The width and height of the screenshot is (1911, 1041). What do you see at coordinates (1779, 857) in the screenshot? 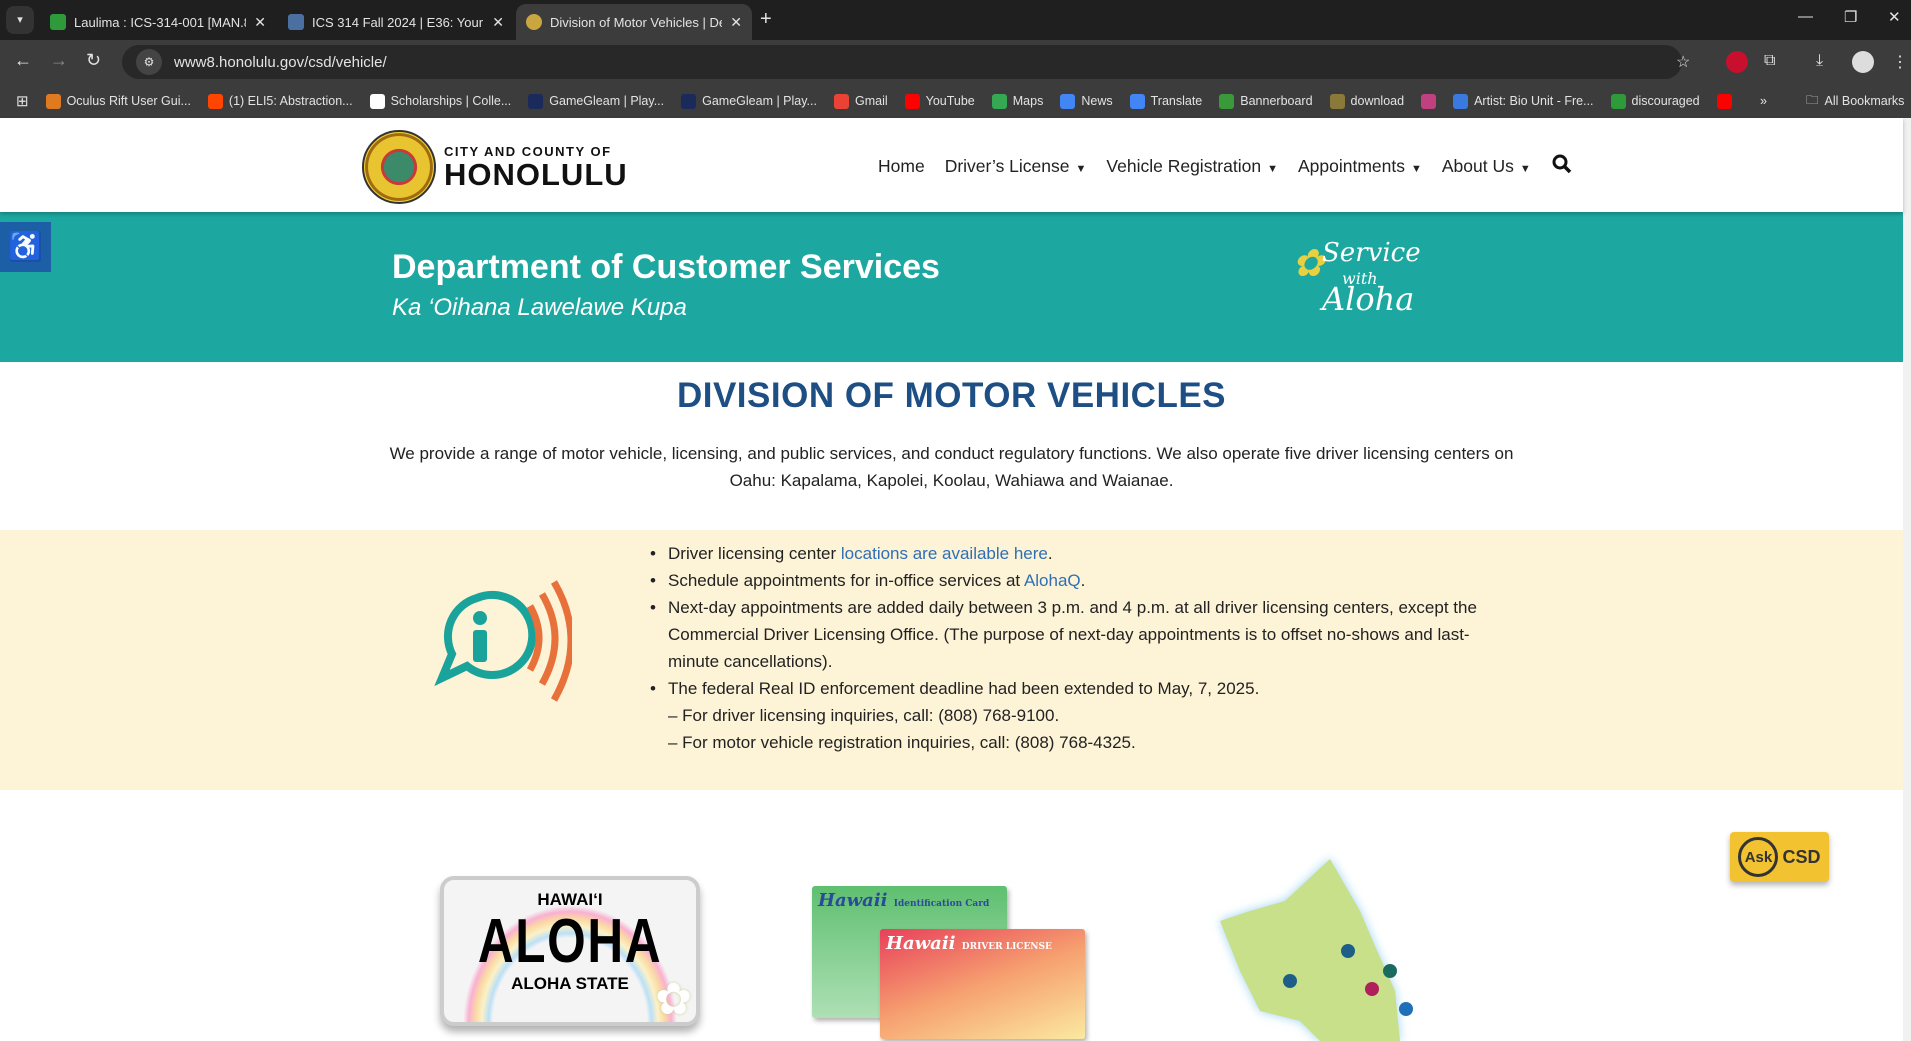
I see `ask-csd-chat-button: Ask CSD` at bounding box center [1779, 857].